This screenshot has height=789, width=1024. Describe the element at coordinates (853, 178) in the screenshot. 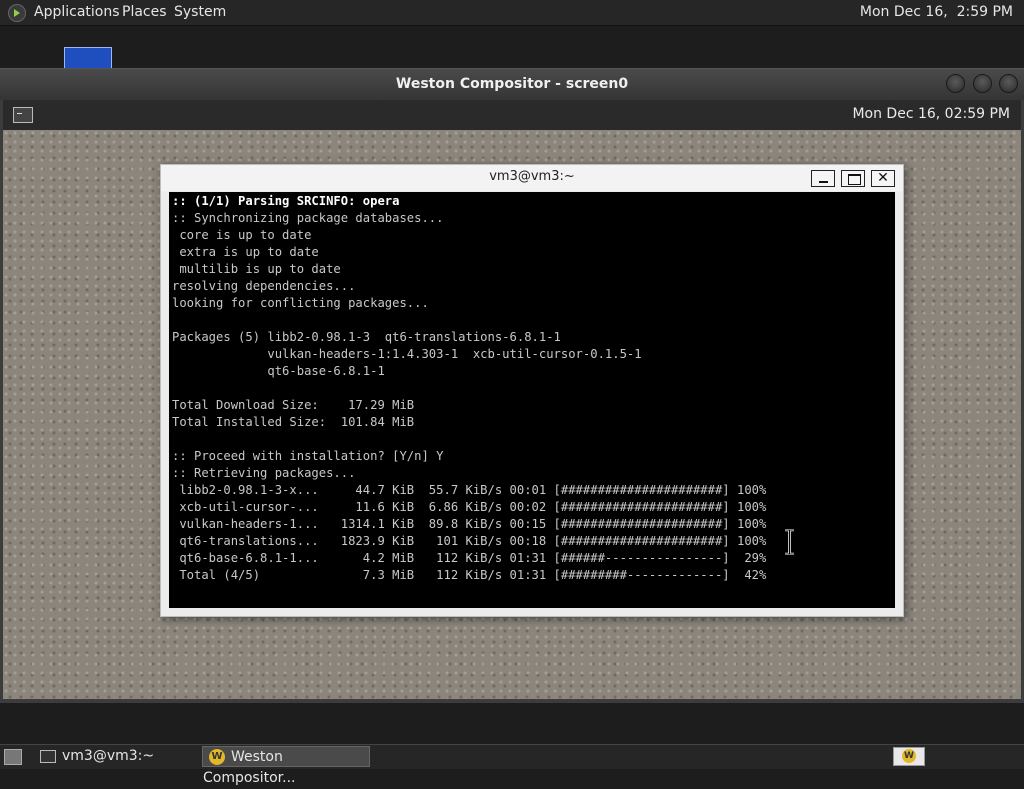

I see `terminal-maximize-button` at that location.